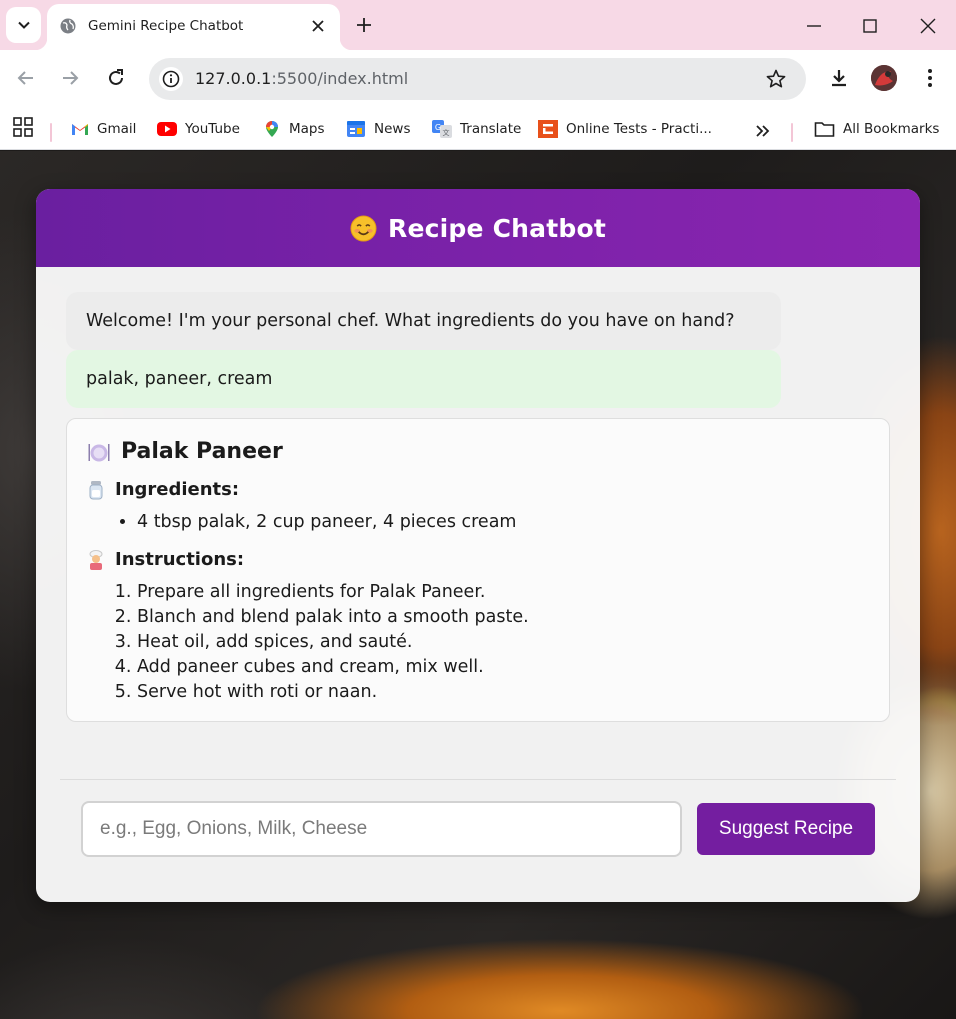 The height and width of the screenshot is (1019, 956). I want to click on ingredients-heading: Ingredients:, so click(163, 489).